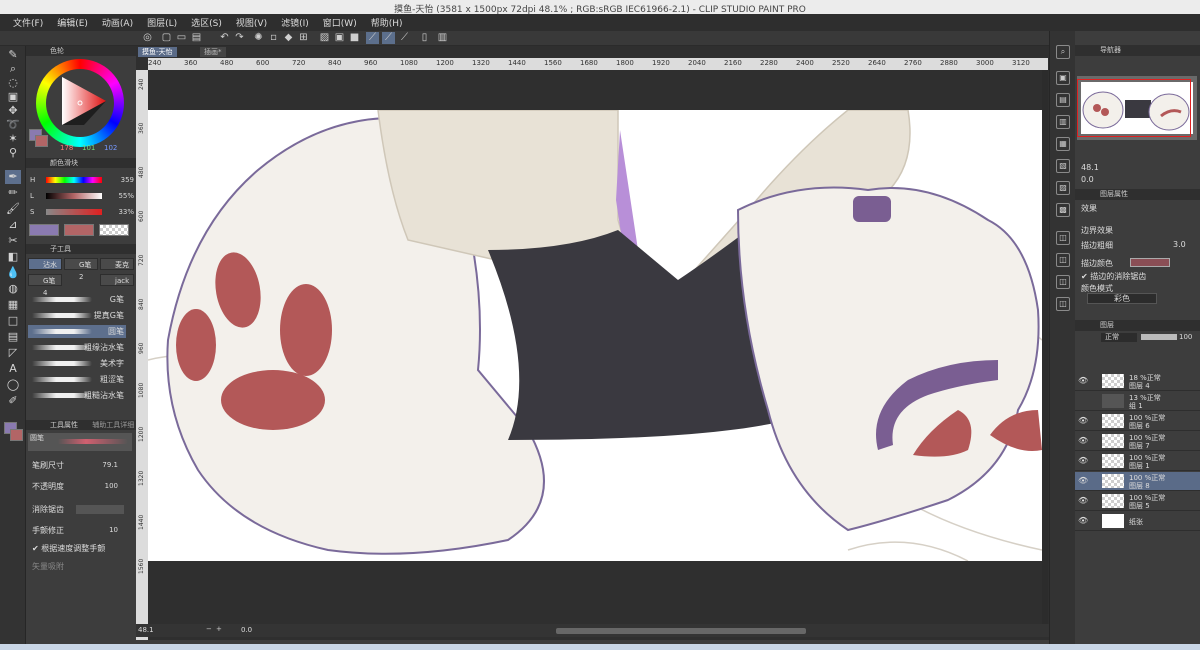 Image resolution: width=1200 pixels, height=650 pixels. Describe the element at coordinates (13, 55) in the screenshot. I see `pen-tool-icon: ✎` at that location.